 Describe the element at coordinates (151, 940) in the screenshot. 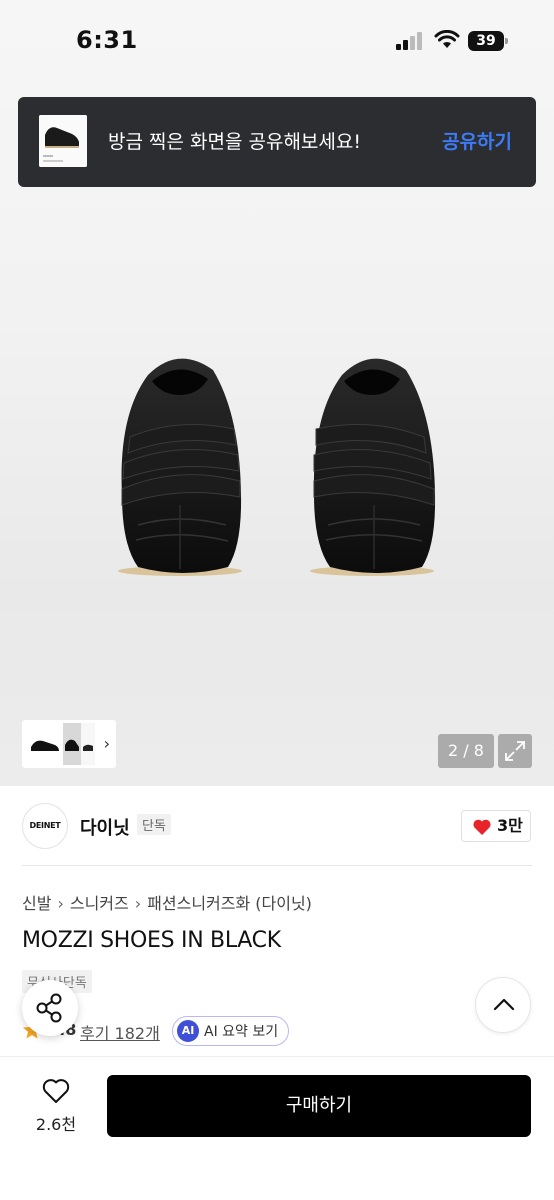

I see `product-title: MOZZI SHOES IN BLACK` at that location.